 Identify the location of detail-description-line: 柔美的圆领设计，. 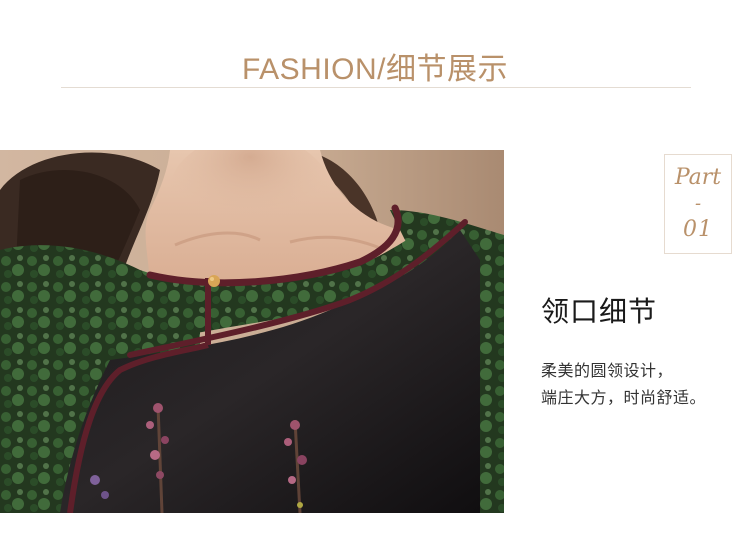
(607, 370).